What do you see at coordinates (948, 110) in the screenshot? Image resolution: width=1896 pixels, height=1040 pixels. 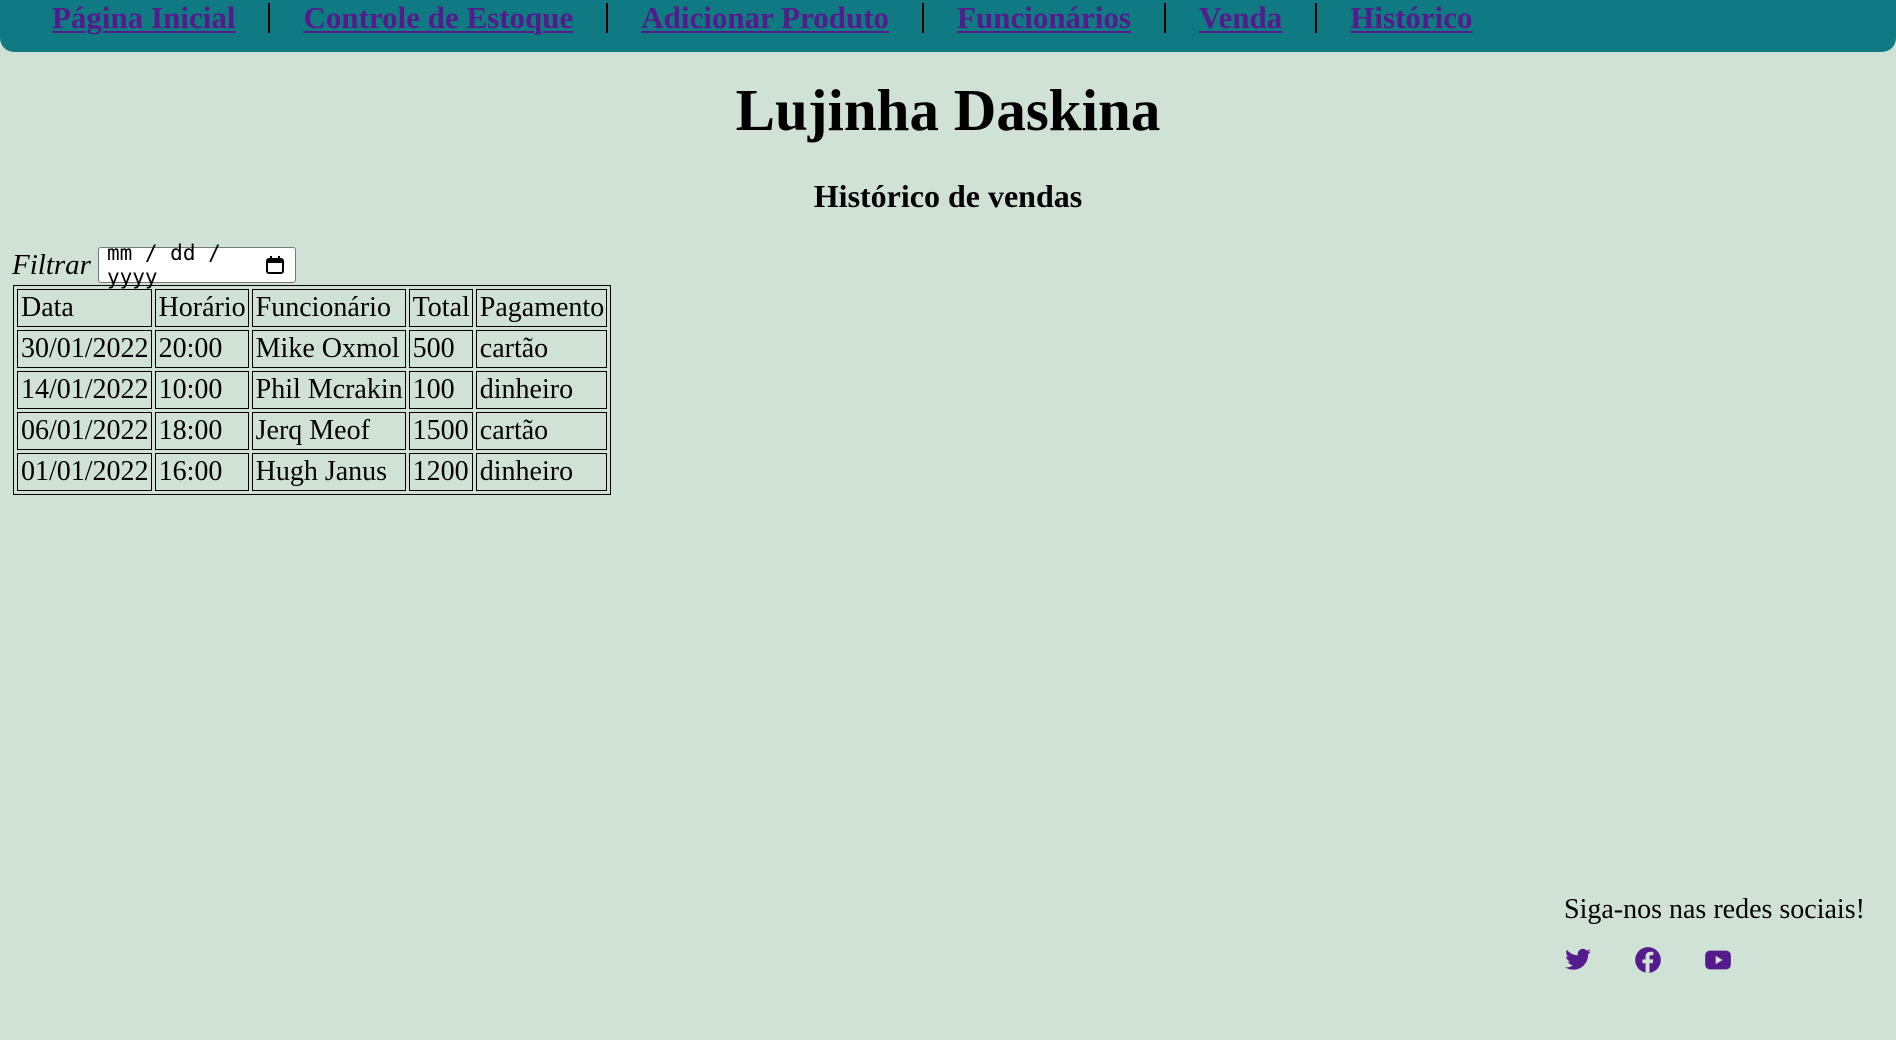 I see `site-title: Lujinha Daskina` at bounding box center [948, 110].